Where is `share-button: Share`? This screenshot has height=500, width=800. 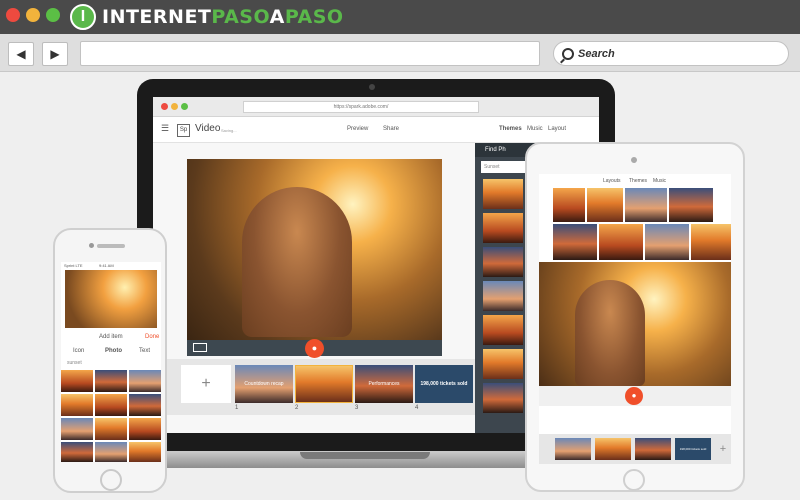 share-button: Share is located at coordinates (391, 129).